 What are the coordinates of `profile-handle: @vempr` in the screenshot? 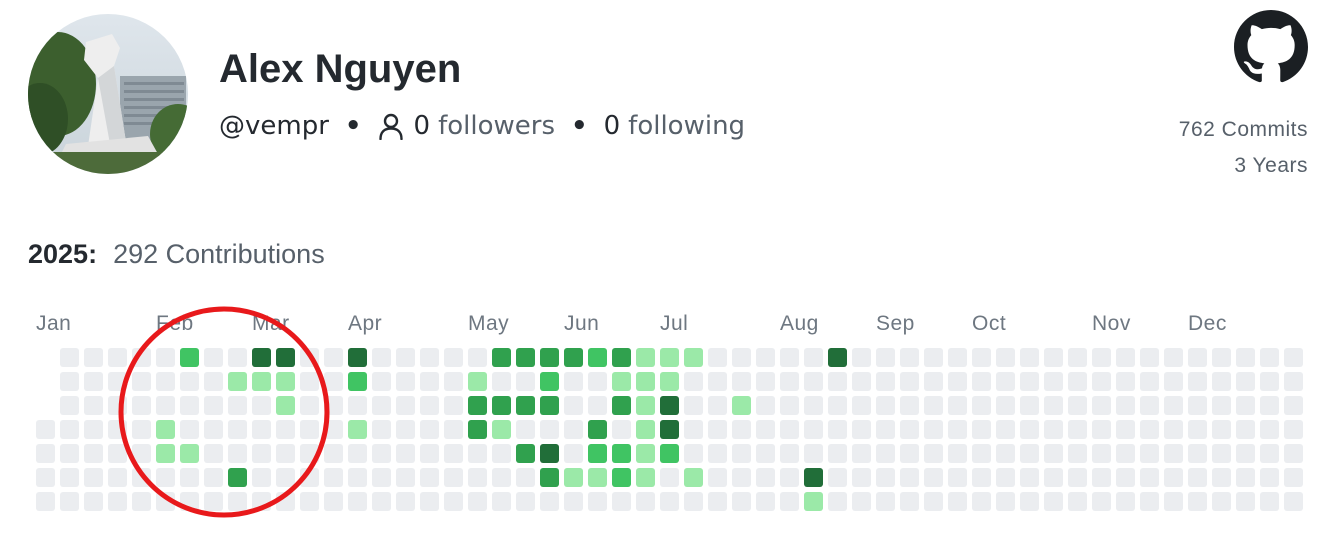 It's located at (274, 126).